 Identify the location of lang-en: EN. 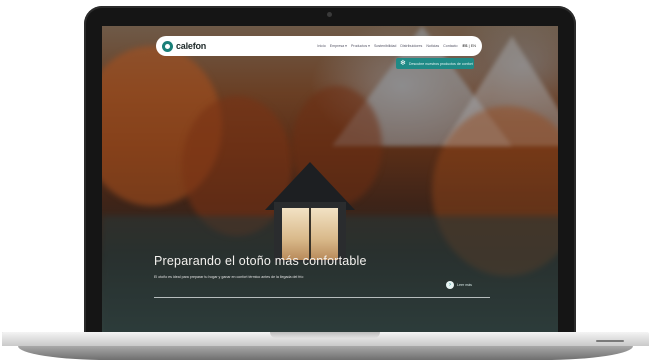
(473, 46).